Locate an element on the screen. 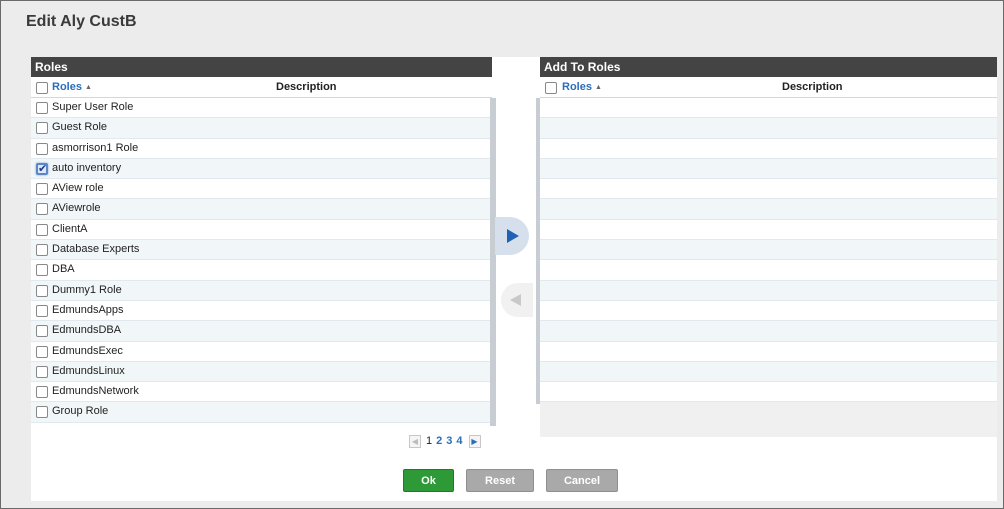 The height and width of the screenshot is (509, 1004). prev-page-icon: ◀ is located at coordinates (415, 441).